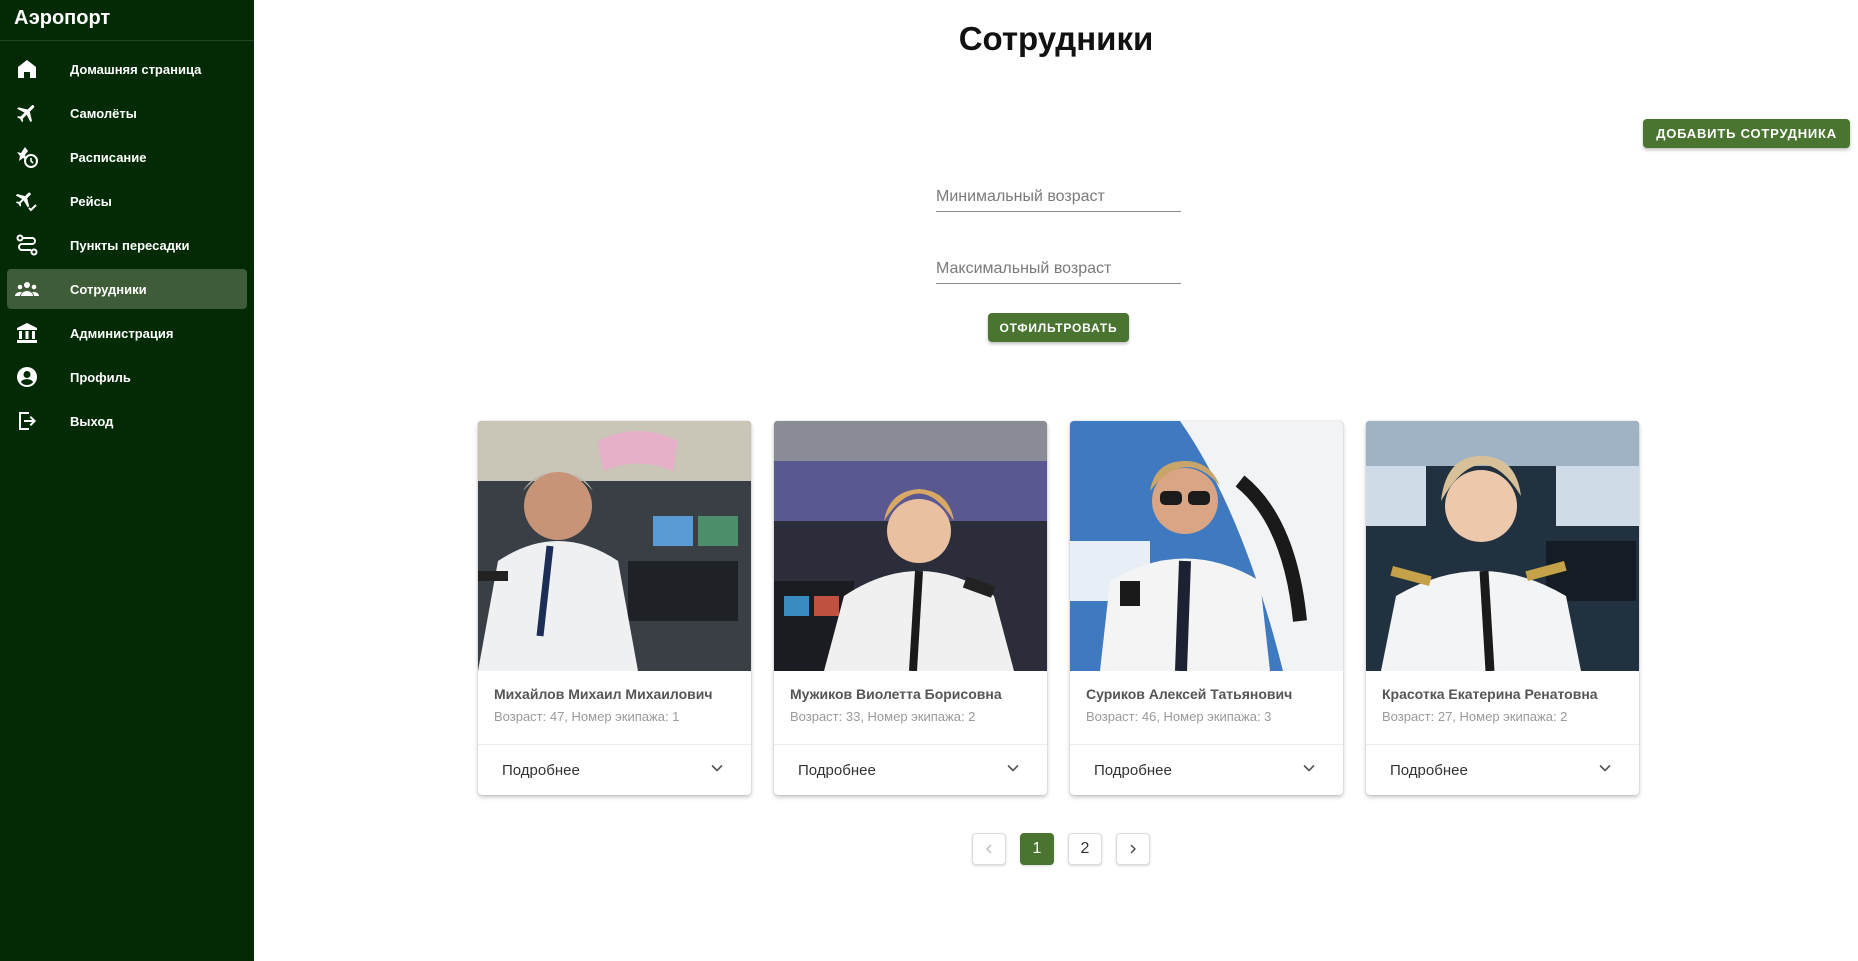 Image resolution: width=1858 pixels, height=961 pixels. I want to click on max-age-field, so click(1058, 269).